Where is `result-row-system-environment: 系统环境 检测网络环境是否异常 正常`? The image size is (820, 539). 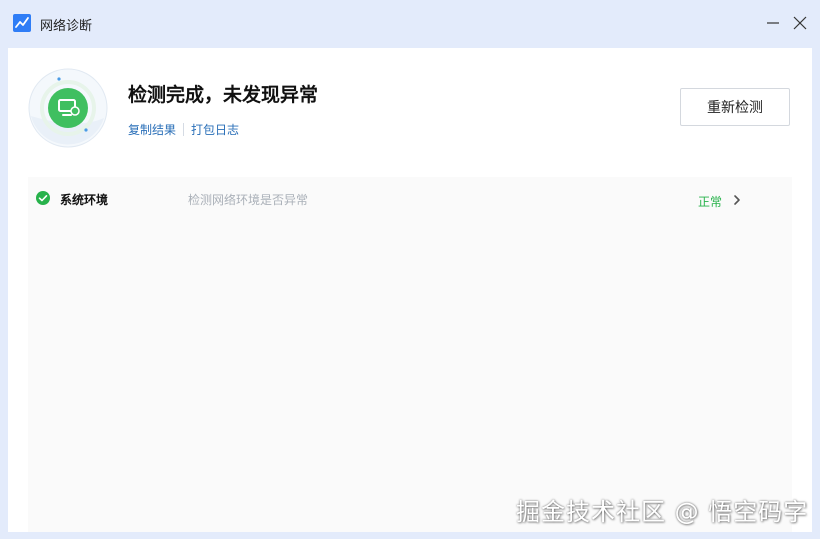
result-row-system-environment: 系统环境 检测网络环境是否异常 正常 is located at coordinates (410, 198).